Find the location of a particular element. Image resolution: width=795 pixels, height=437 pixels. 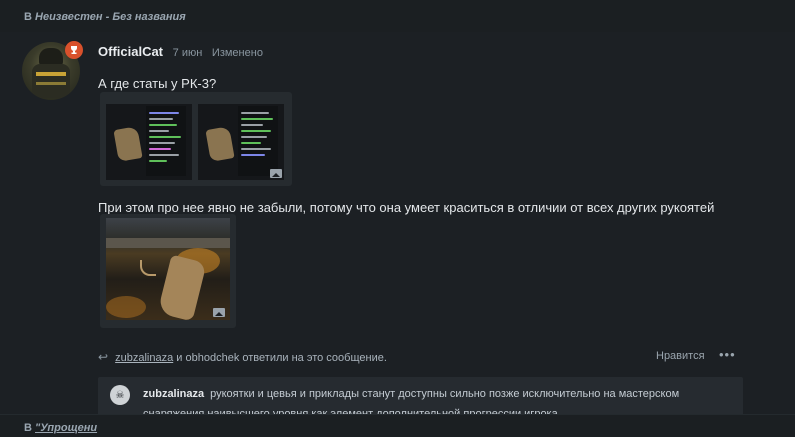

reply-conj: и is located at coordinates (179, 358).